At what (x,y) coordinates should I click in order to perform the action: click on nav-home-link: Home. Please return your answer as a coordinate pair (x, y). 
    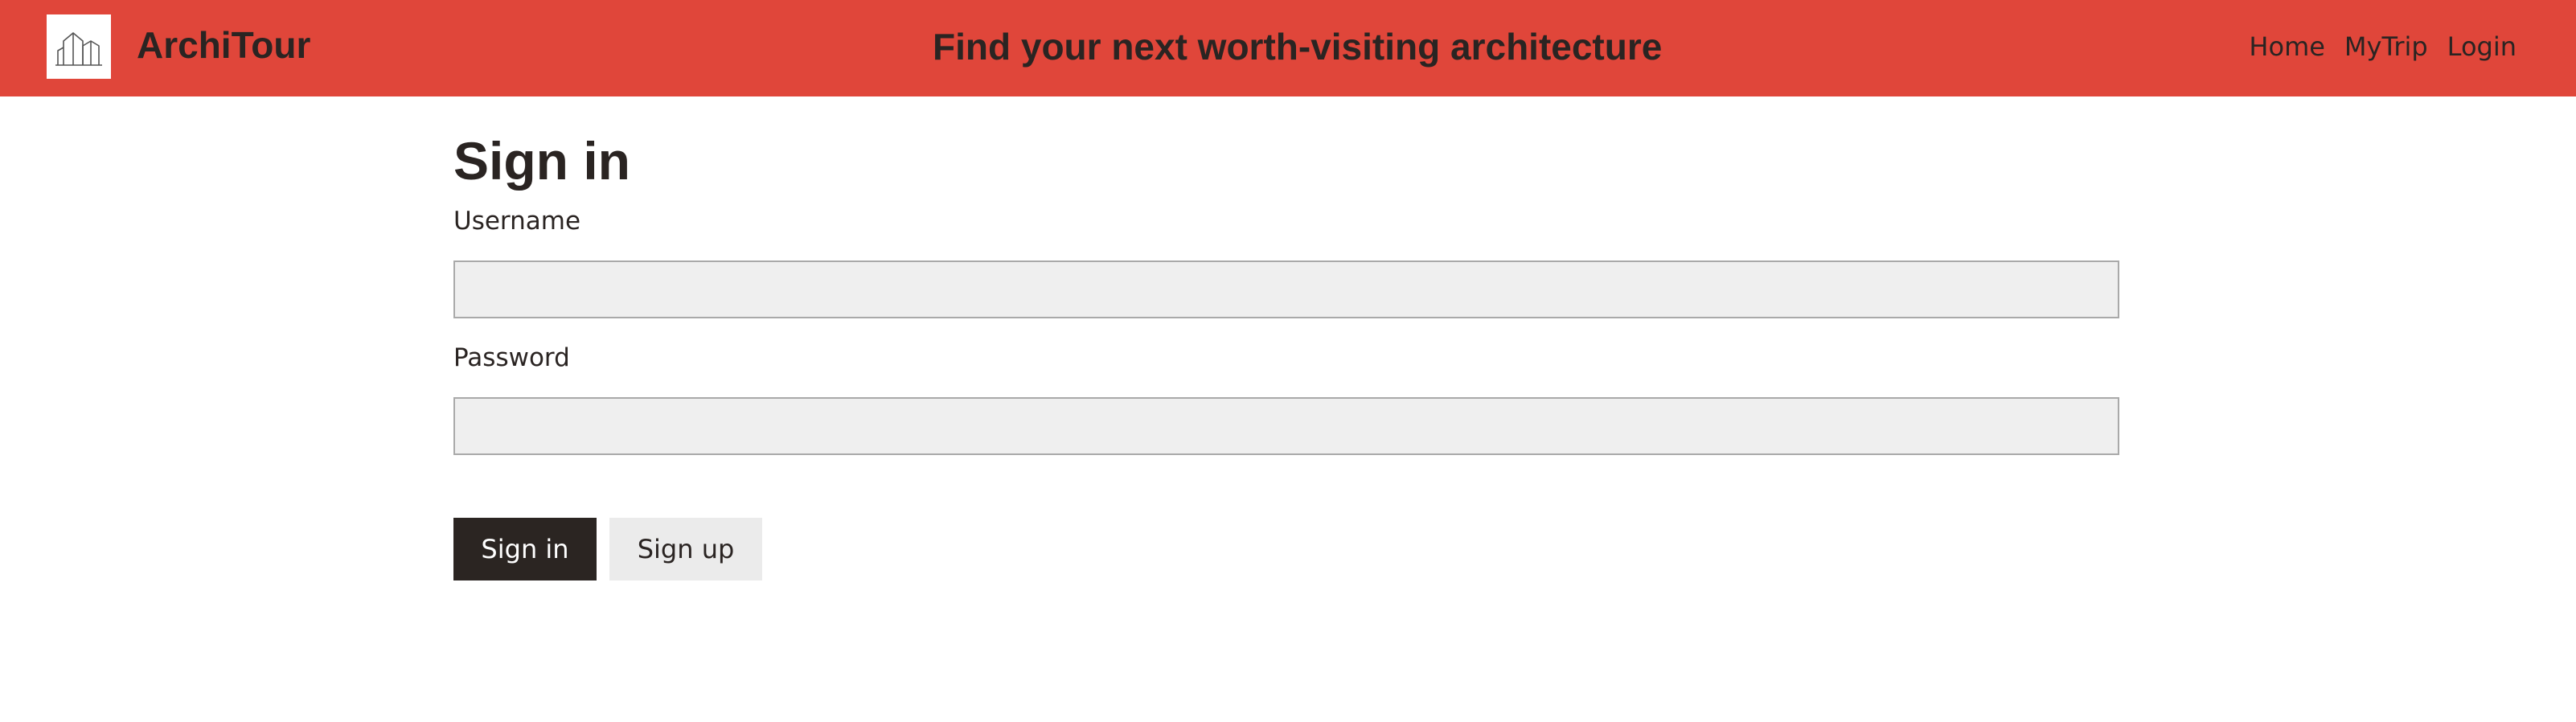
    Looking at the image, I should click on (2287, 46).